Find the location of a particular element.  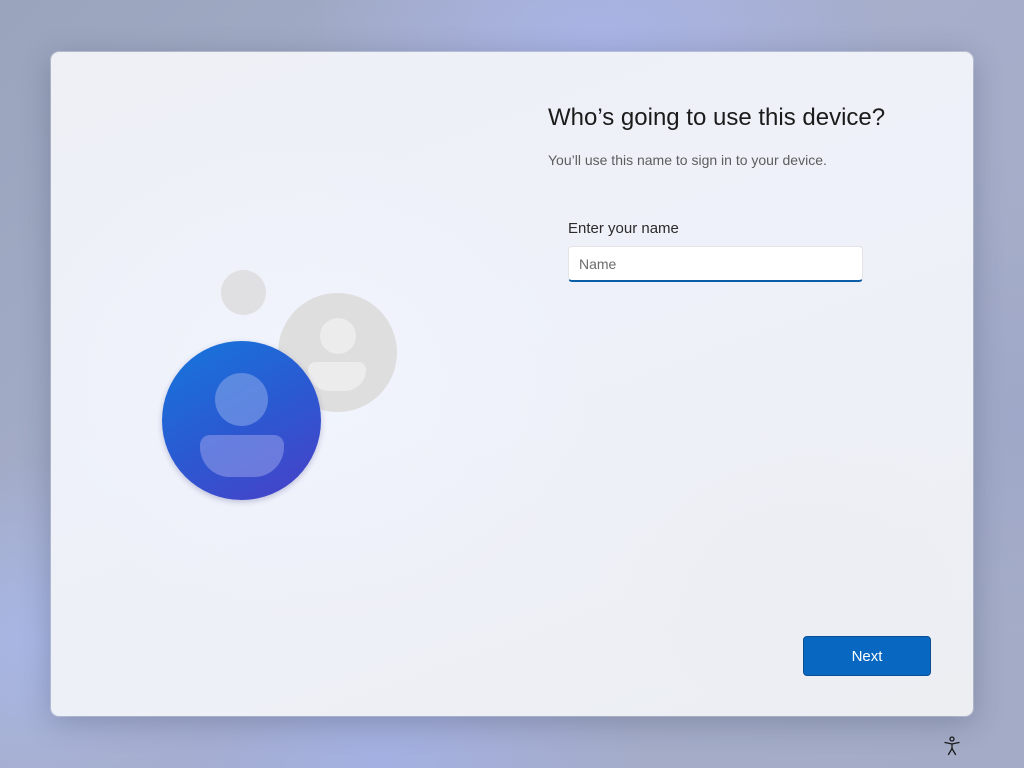

accessibility-icon is located at coordinates (952, 746).